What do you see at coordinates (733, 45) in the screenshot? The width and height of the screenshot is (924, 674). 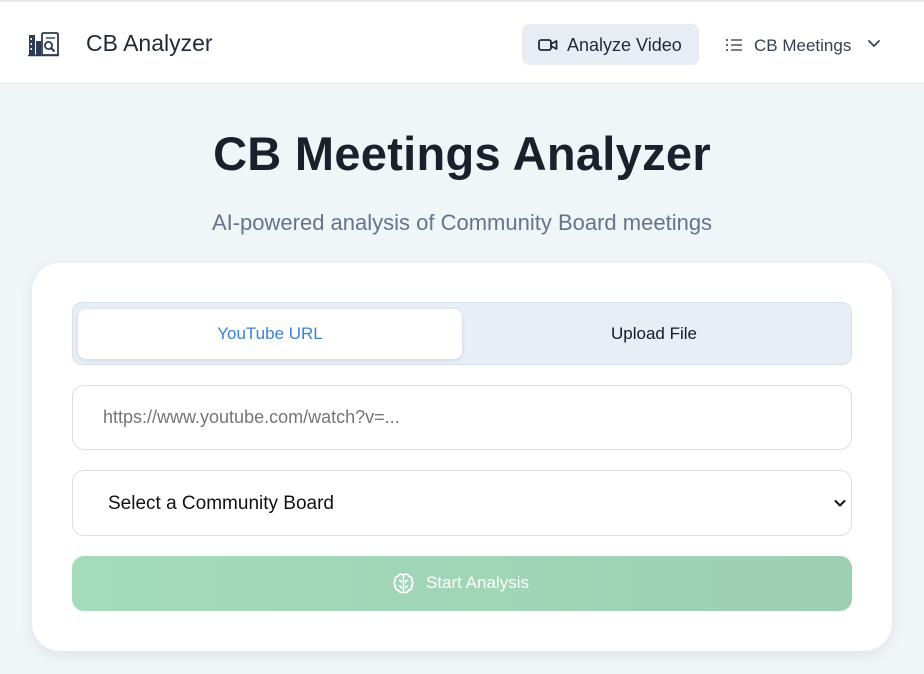 I see `list-icon` at bounding box center [733, 45].